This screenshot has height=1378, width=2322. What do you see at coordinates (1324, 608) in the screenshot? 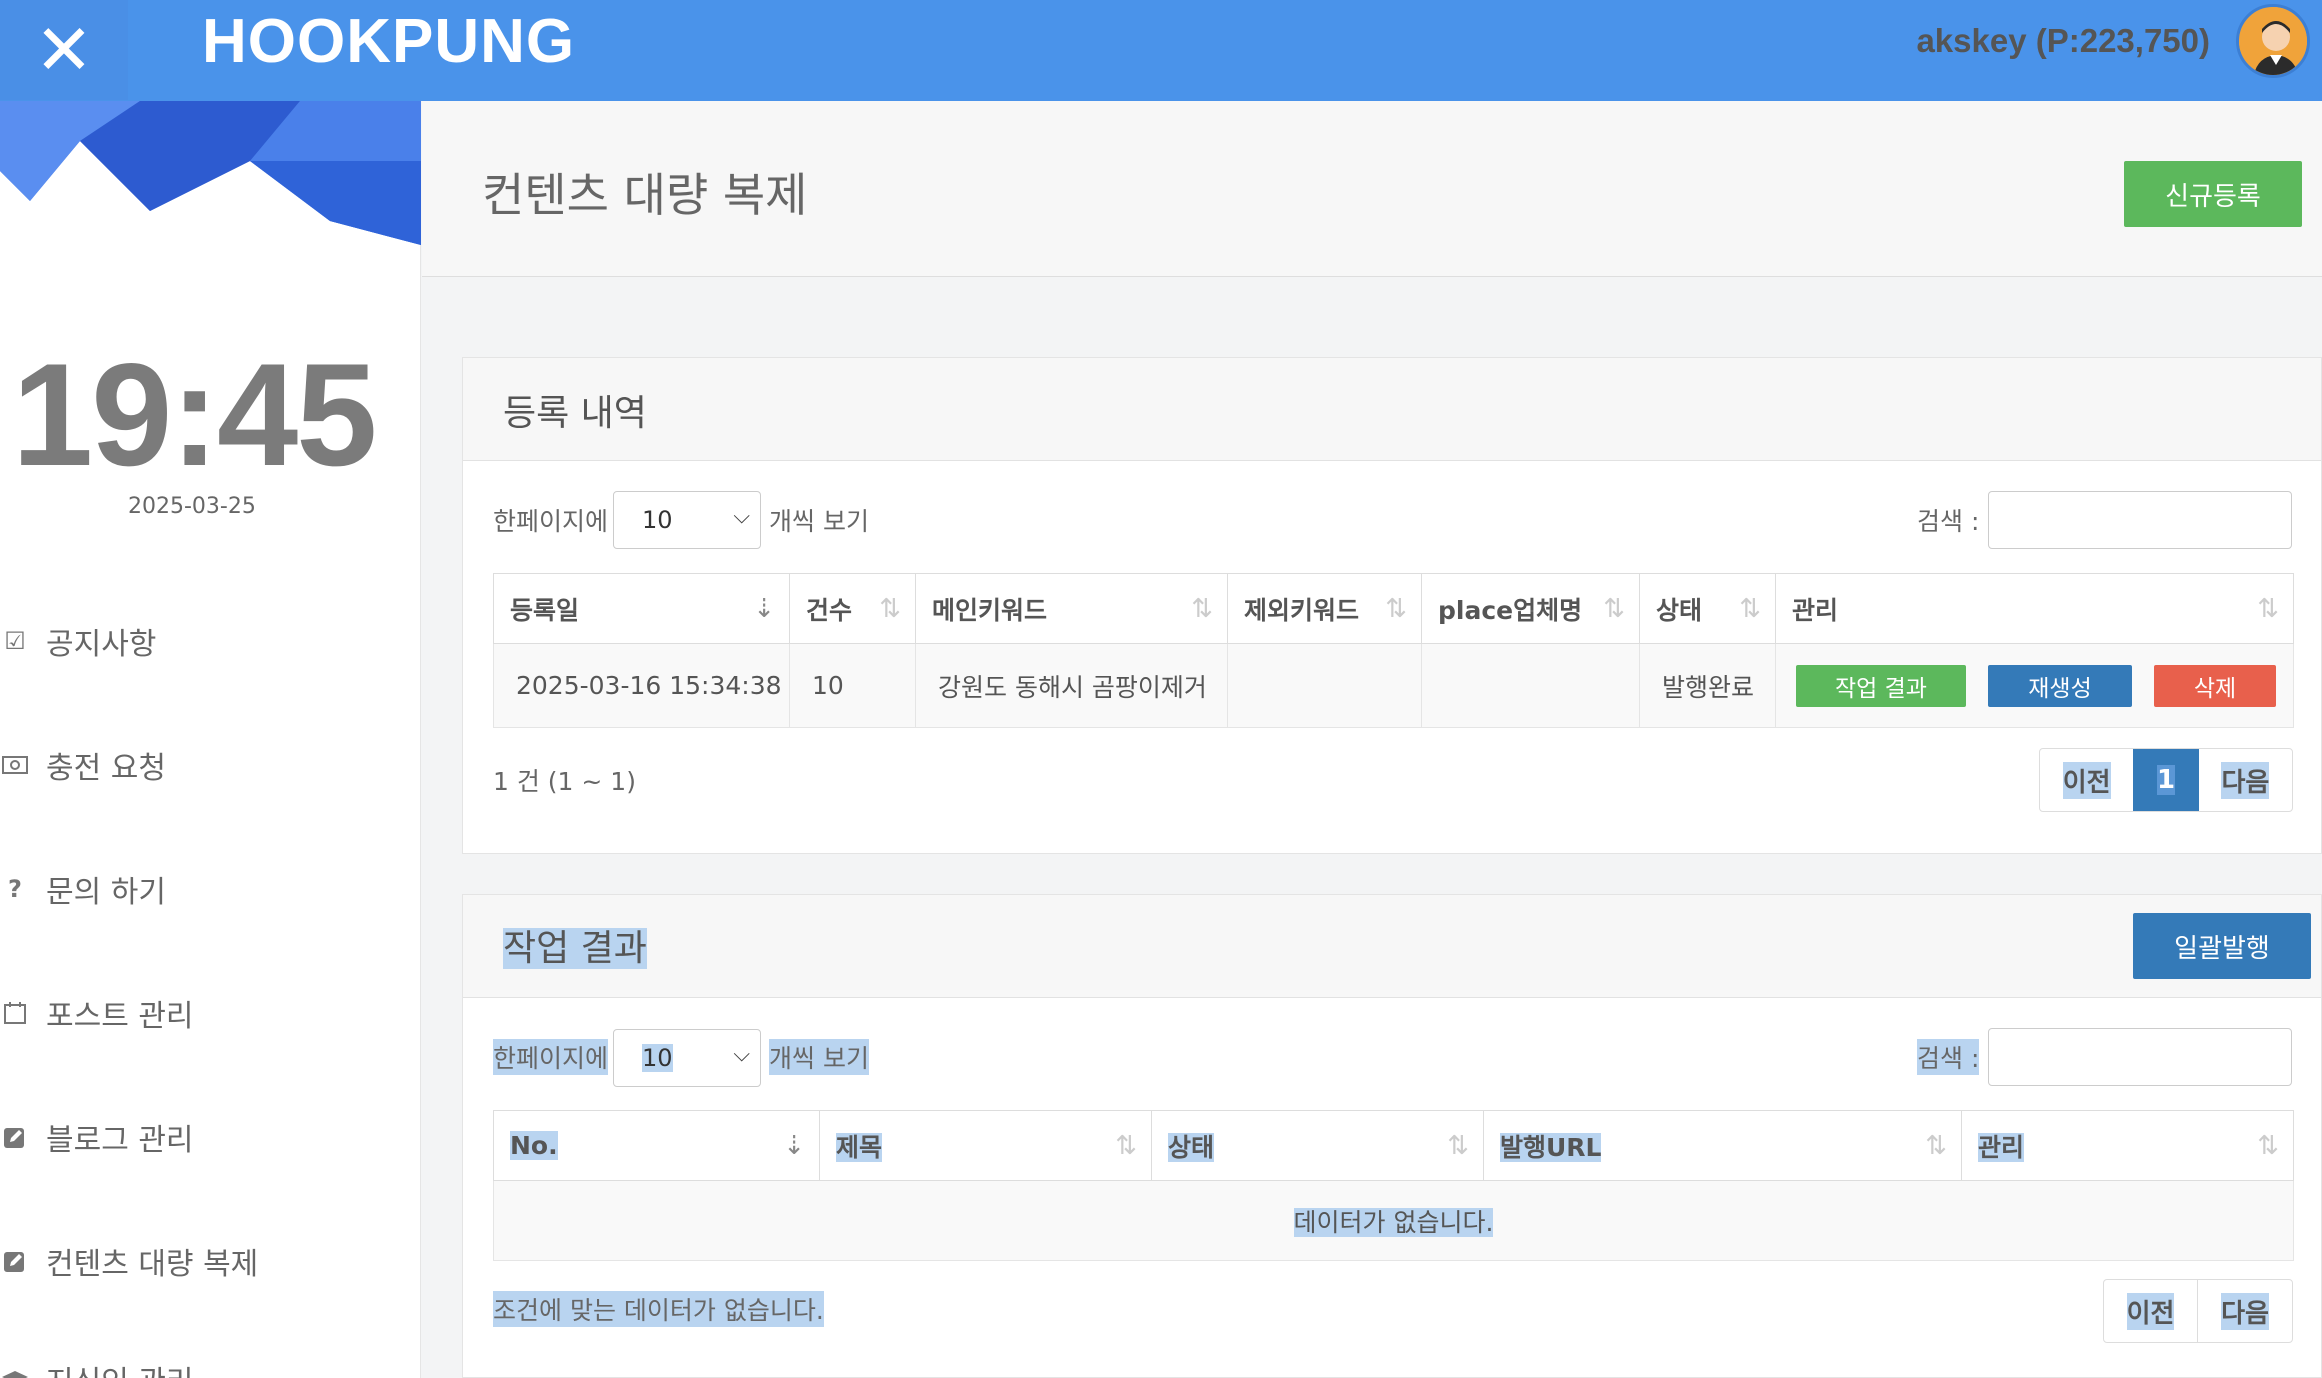
I see `column-header-exclude-keyword: 제외키워드 ⇅` at bounding box center [1324, 608].